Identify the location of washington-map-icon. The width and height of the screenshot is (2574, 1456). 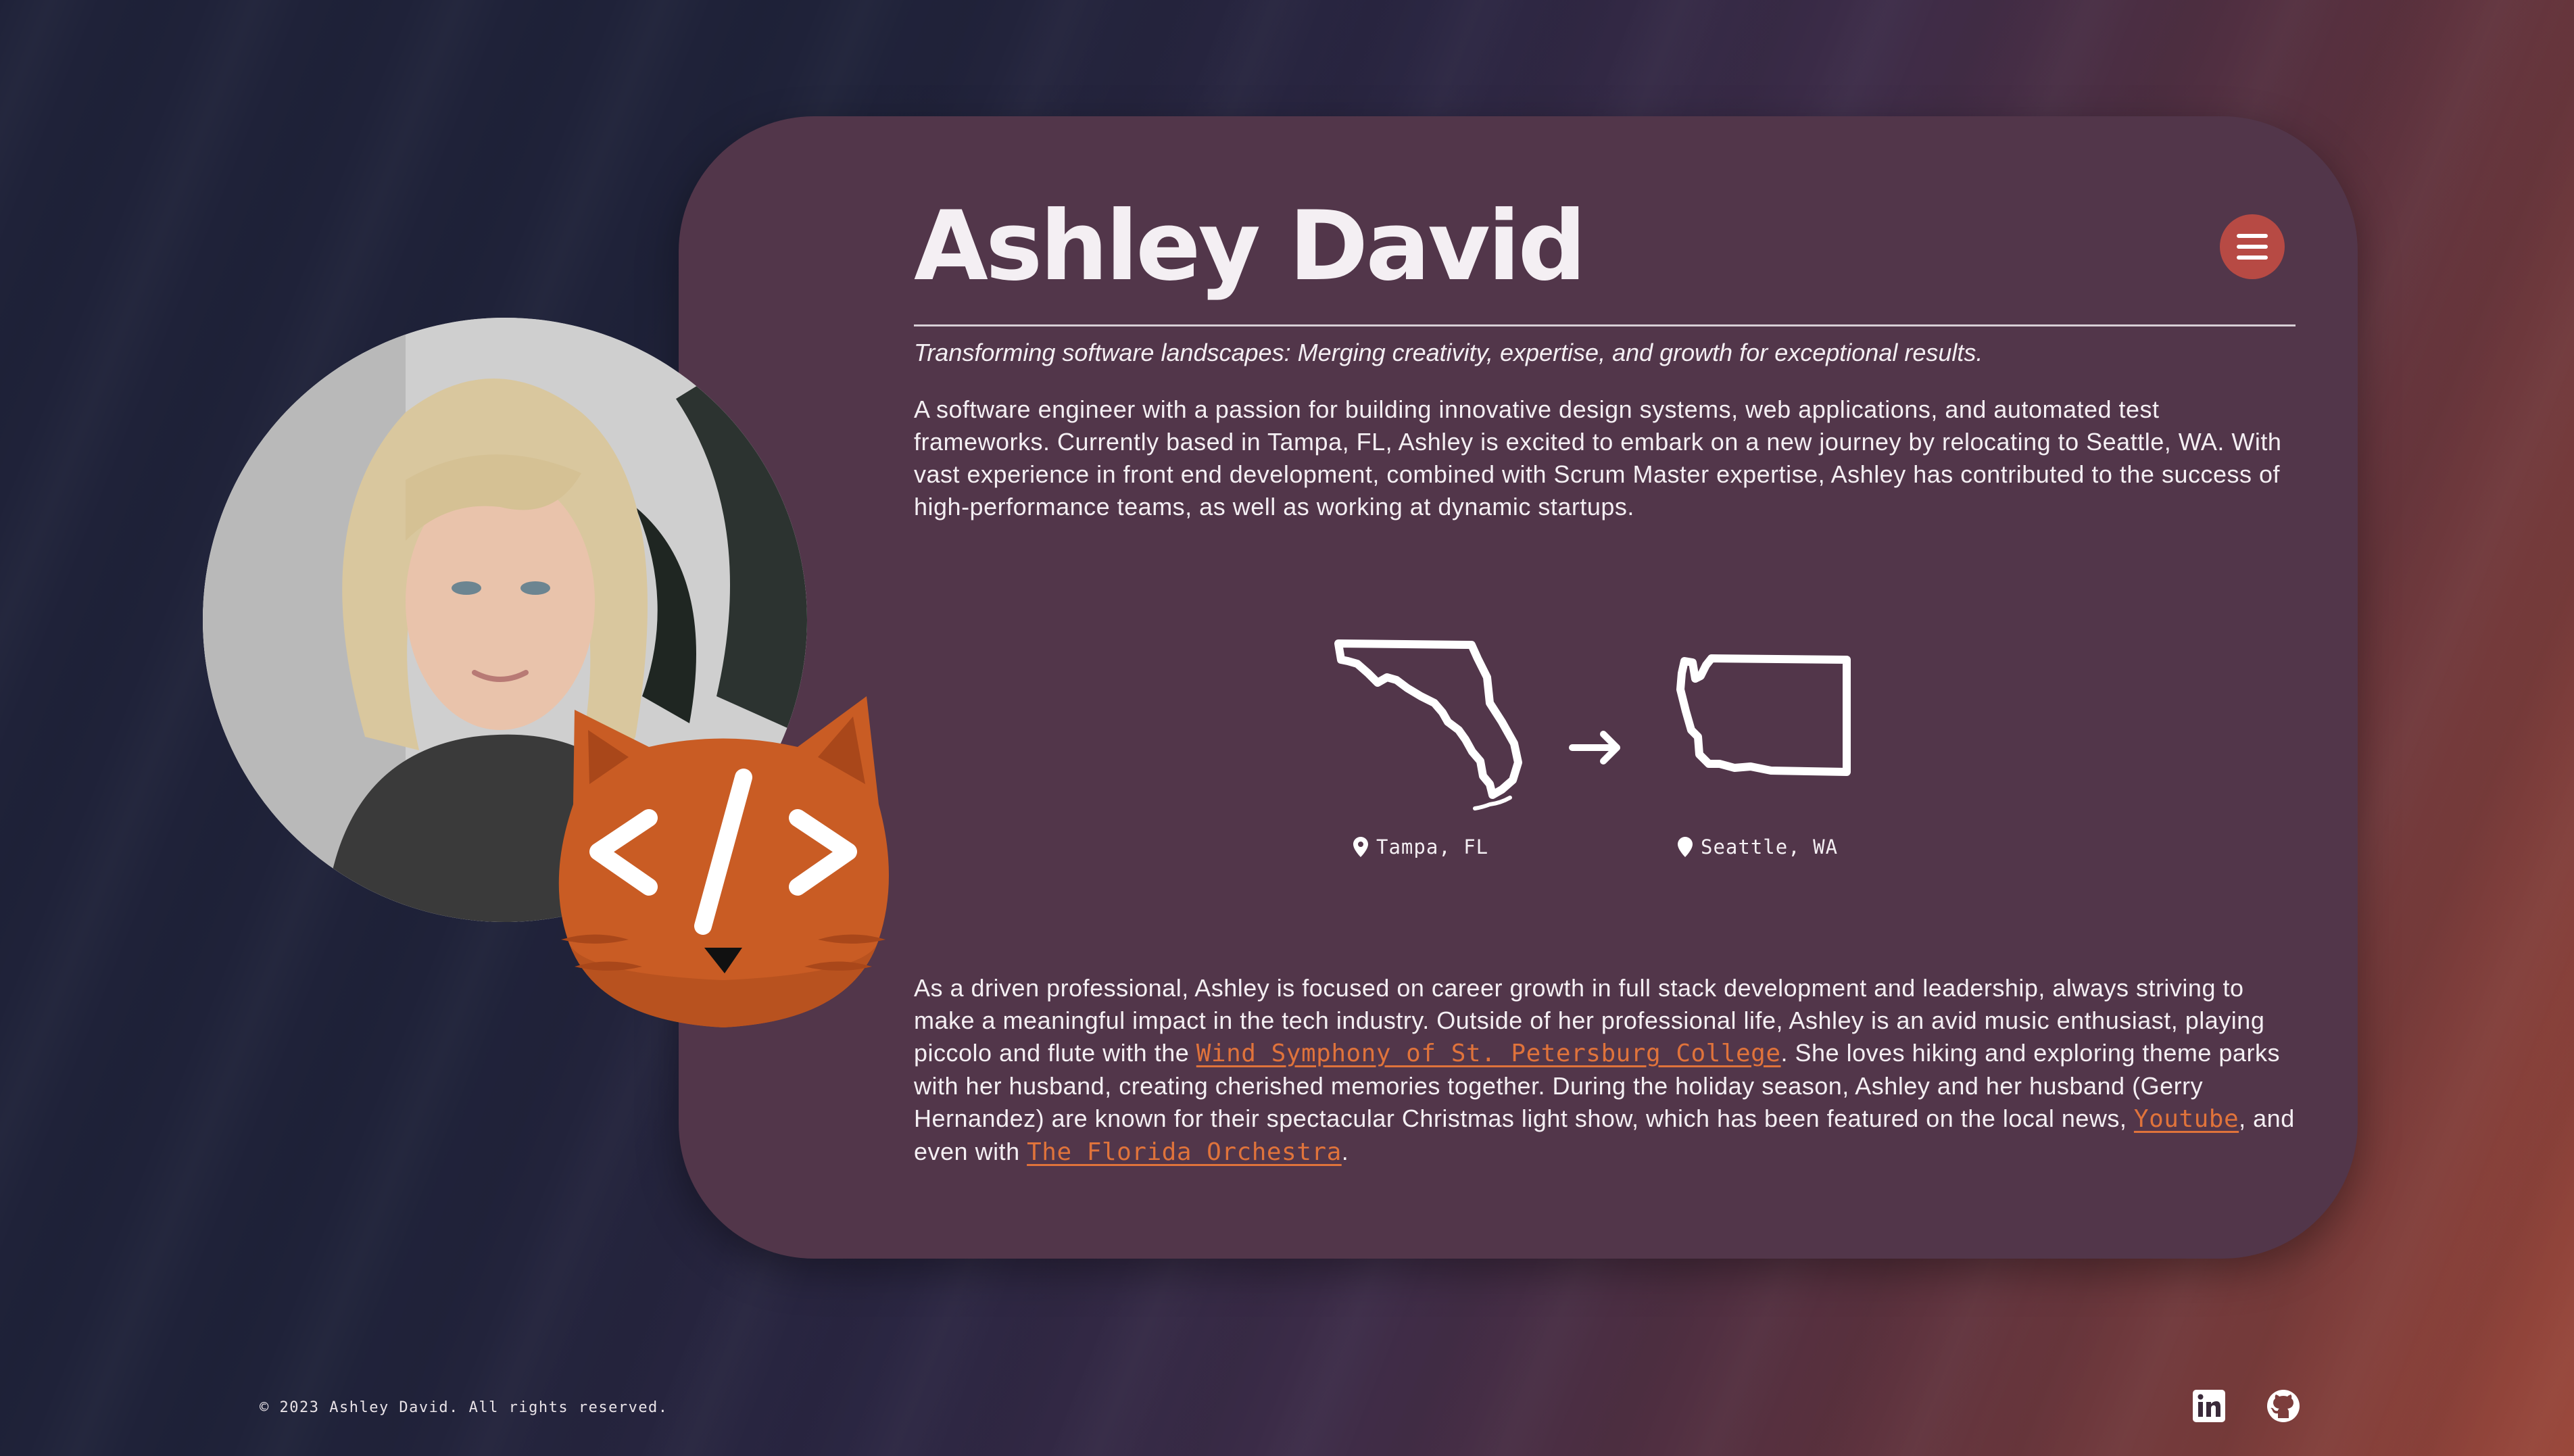
(1764, 715).